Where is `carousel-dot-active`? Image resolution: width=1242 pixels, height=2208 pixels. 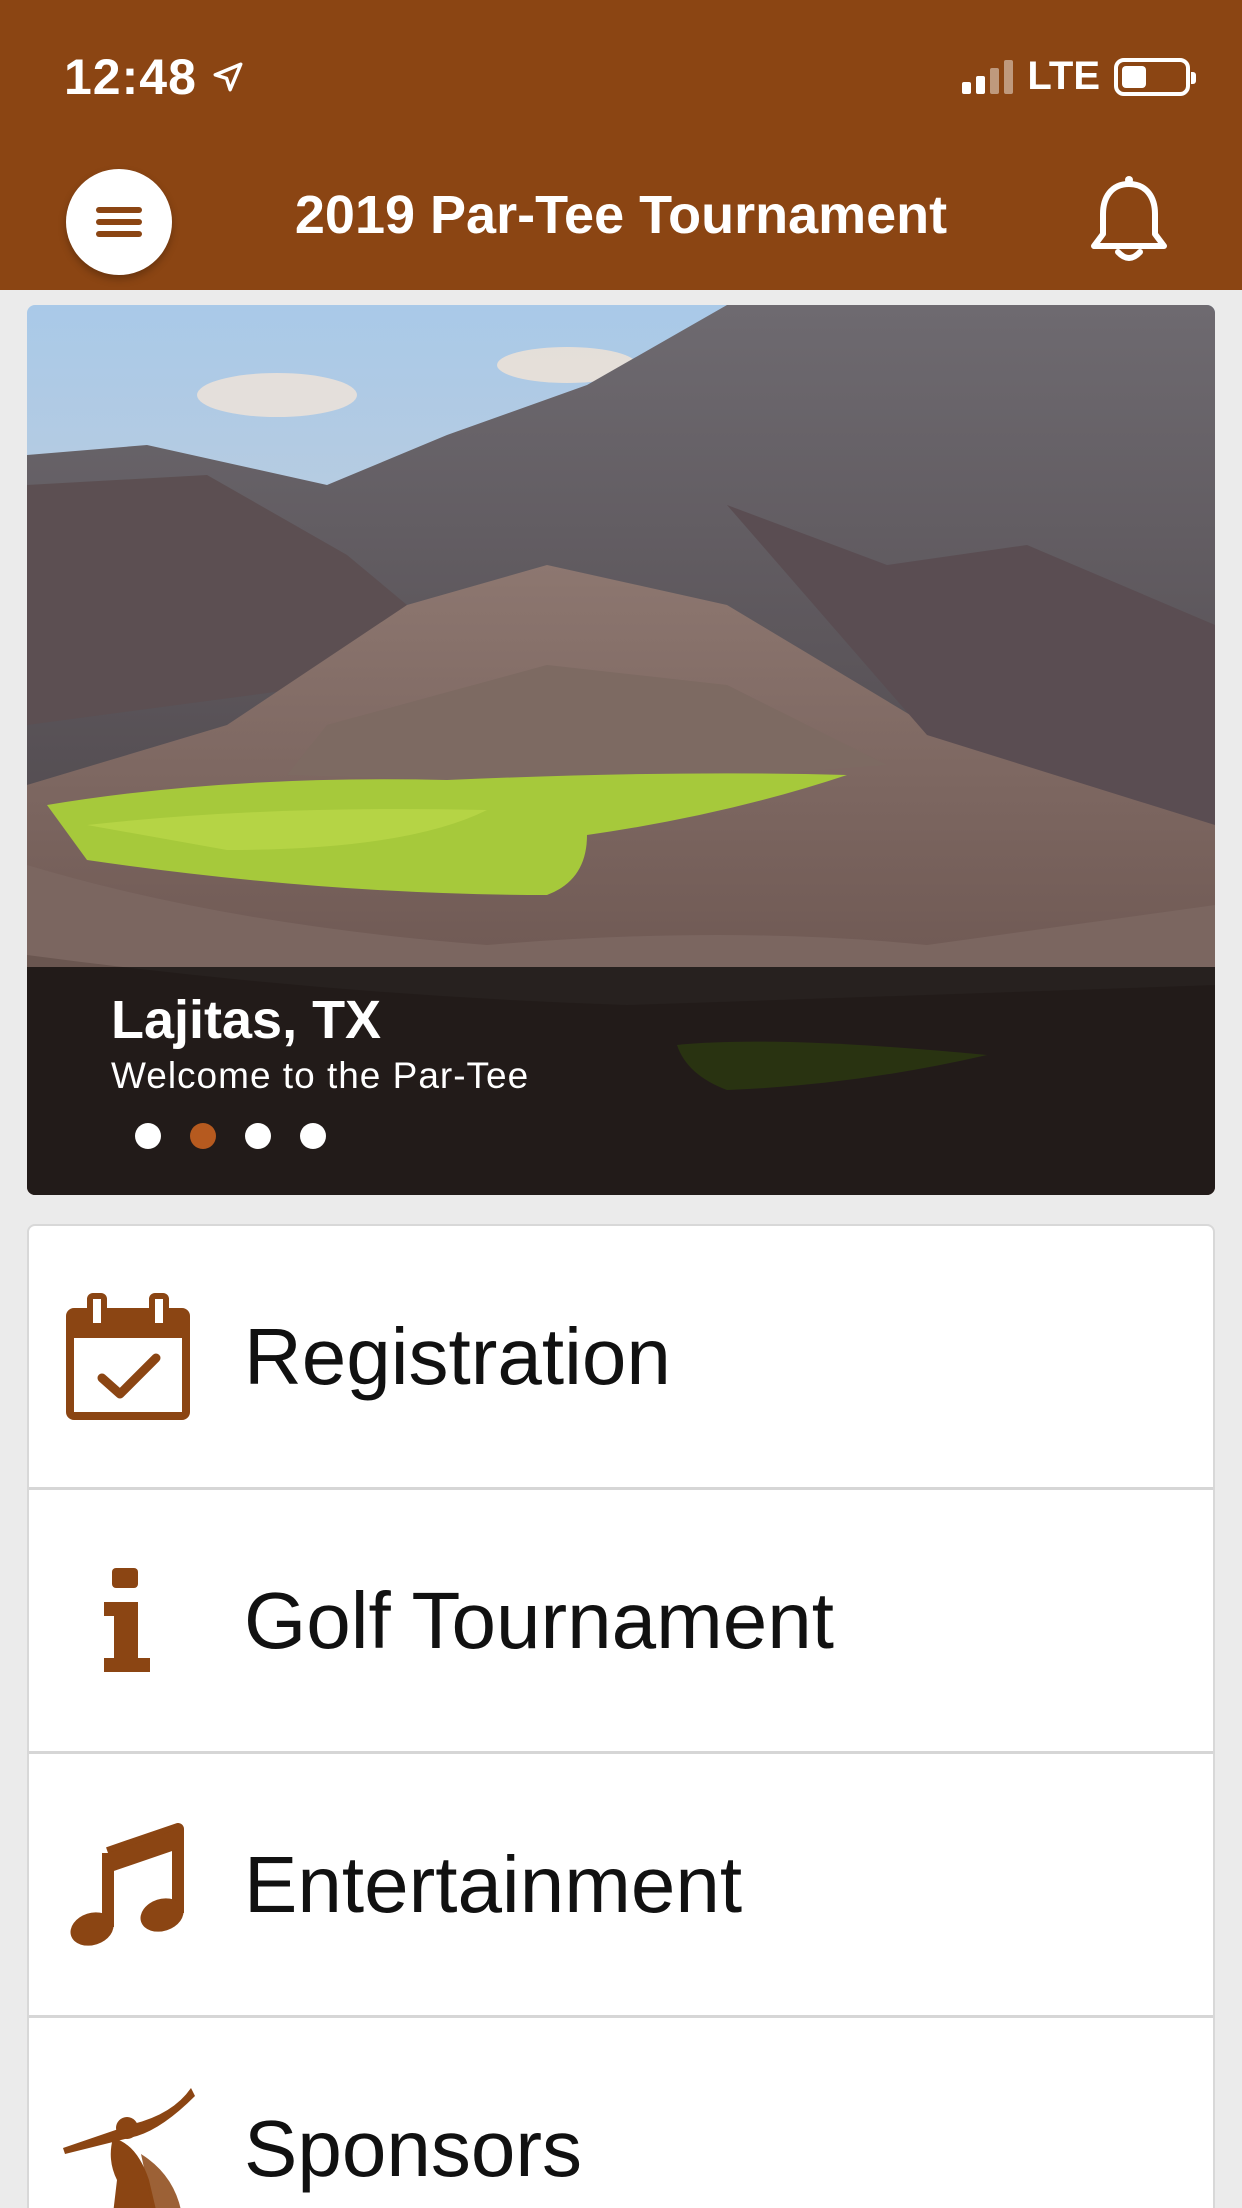
carousel-dot-active is located at coordinates (203, 1136).